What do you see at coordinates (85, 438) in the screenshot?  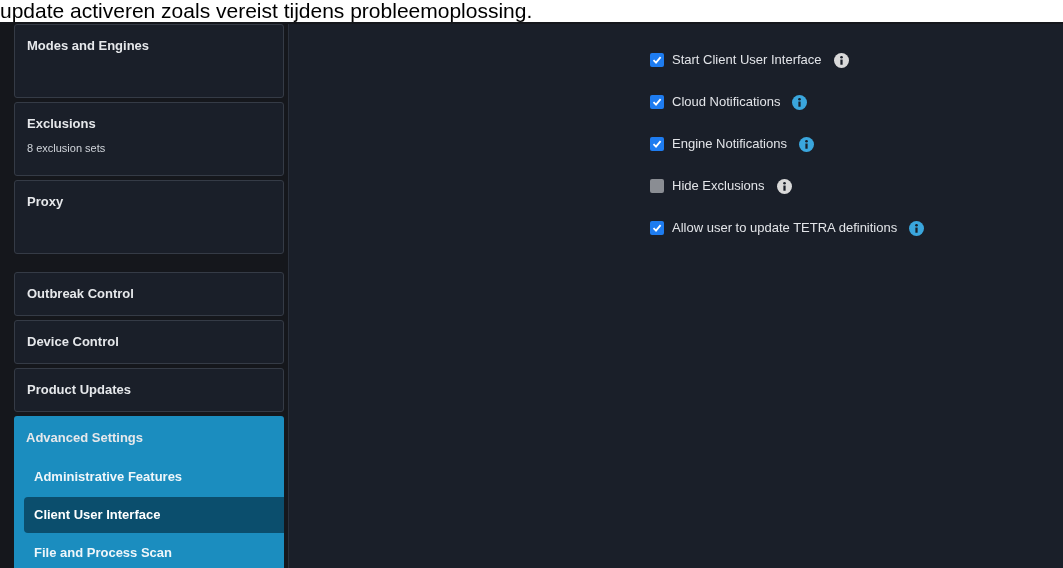 I see `sidebar-item-title: Advanced Settings` at bounding box center [85, 438].